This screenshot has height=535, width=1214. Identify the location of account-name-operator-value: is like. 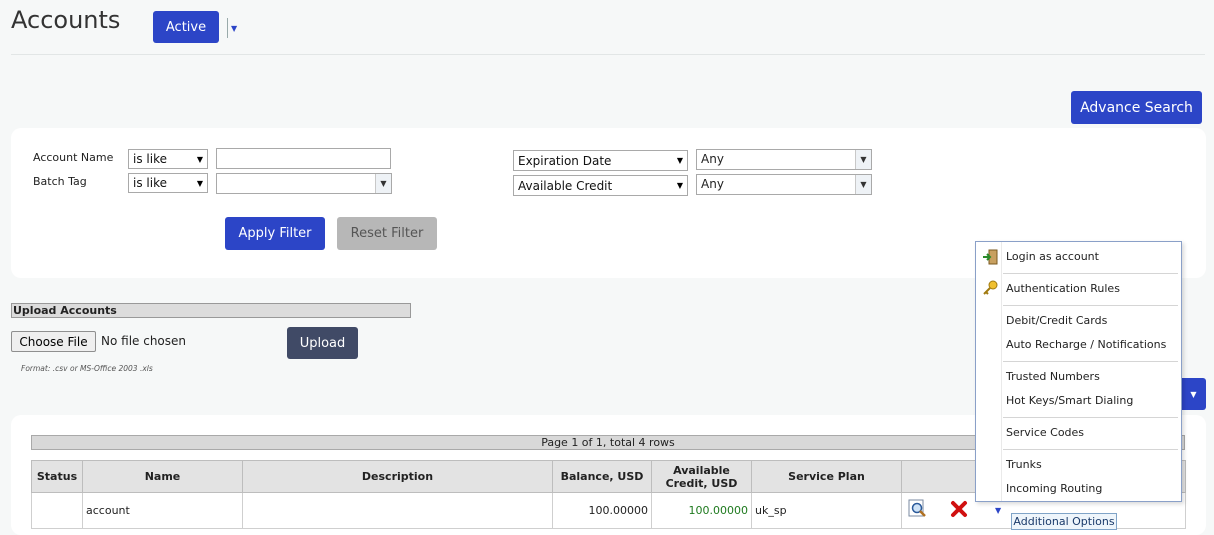
(150, 159).